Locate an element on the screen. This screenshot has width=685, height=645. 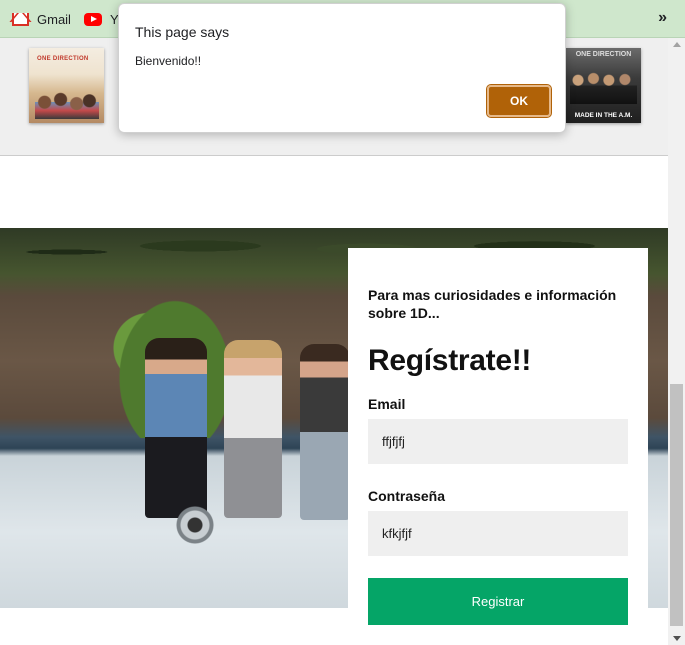
bookmark-gmail: Gmail is located at coordinates (41, 19).